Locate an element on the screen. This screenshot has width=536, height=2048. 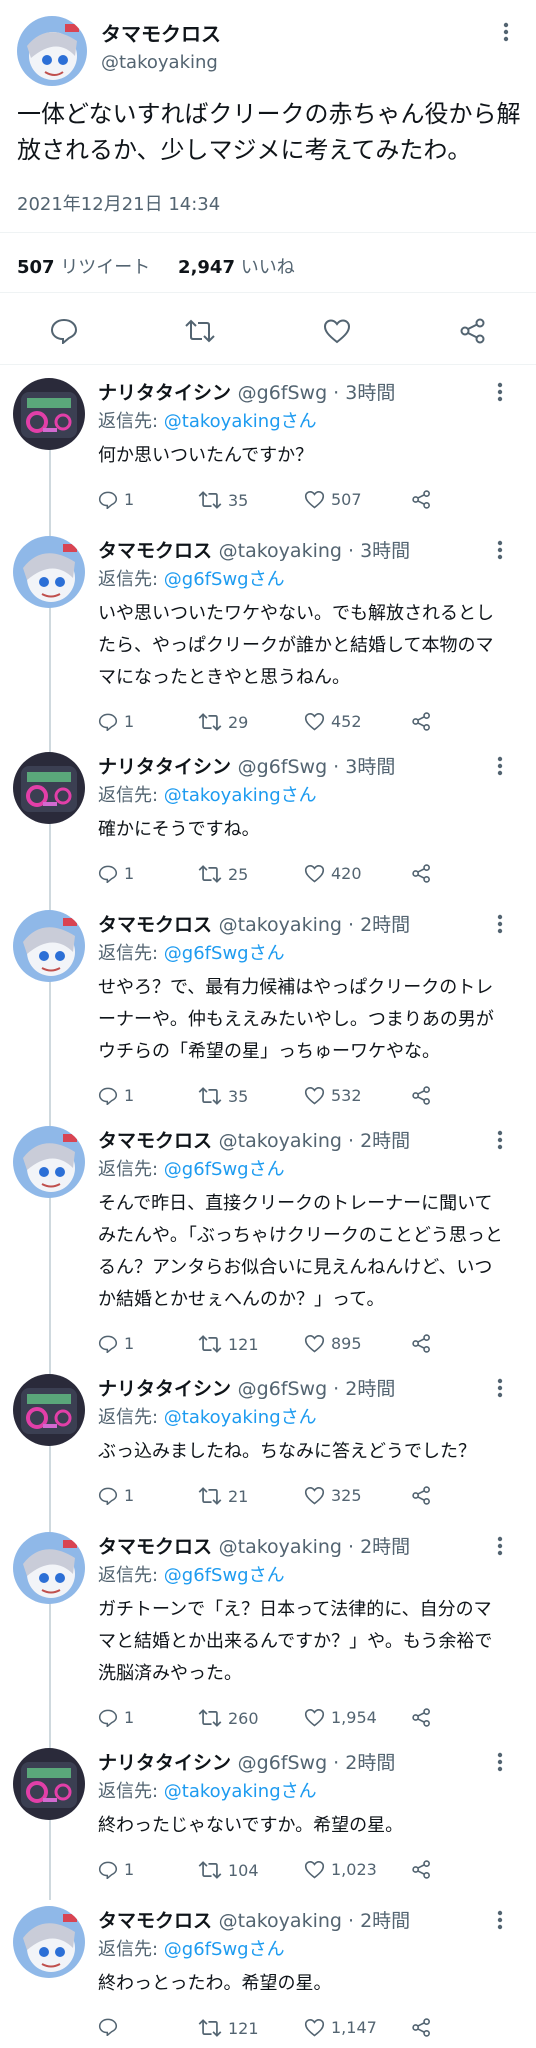
reply-action is located at coordinates (111, 2027).